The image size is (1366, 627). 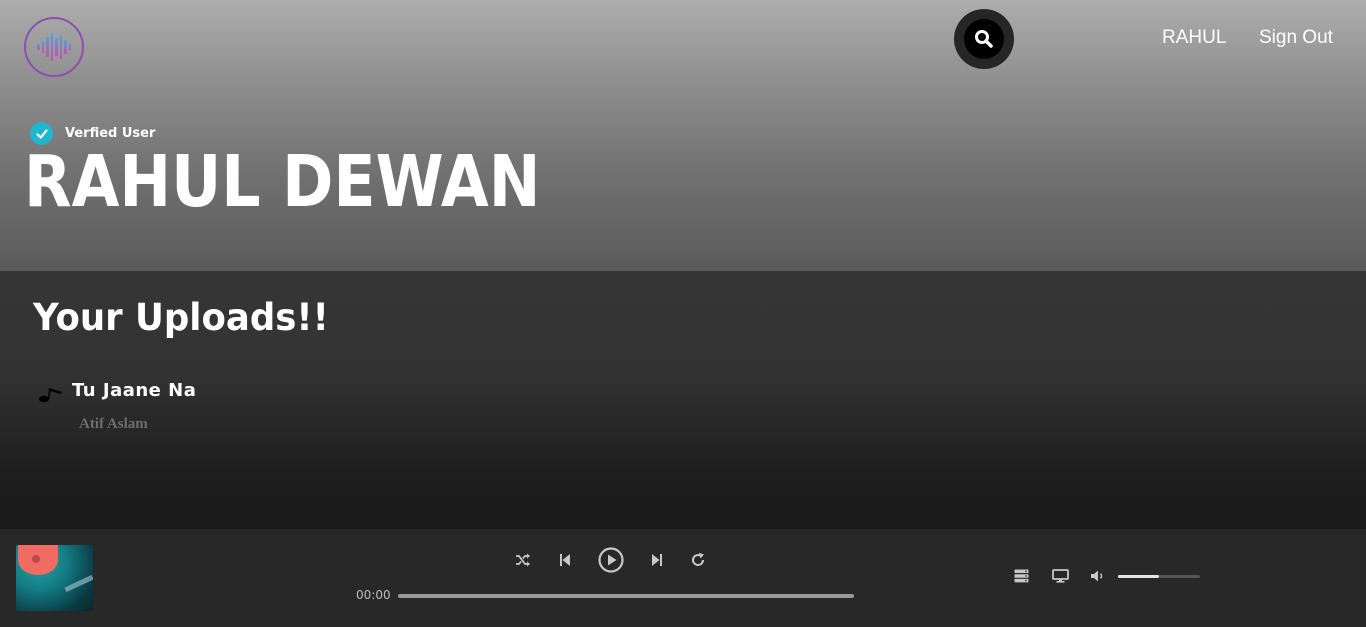 What do you see at coordinates (134, 390) in the screenshot?
I see `song-title: Tu Jaane Na` at bounding box center [134, 390].